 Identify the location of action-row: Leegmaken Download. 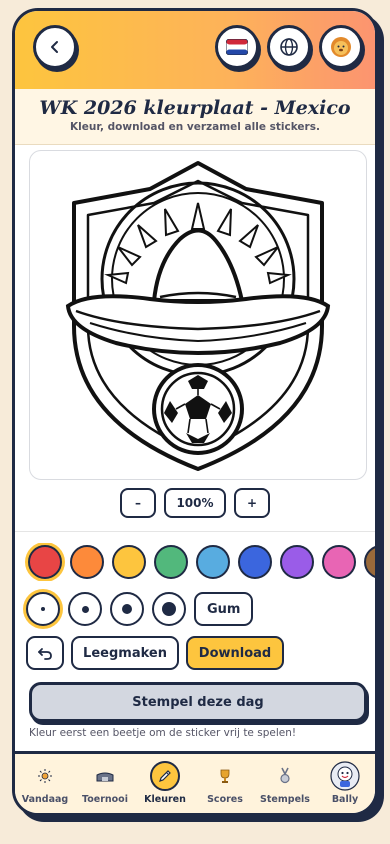
(155, 653).